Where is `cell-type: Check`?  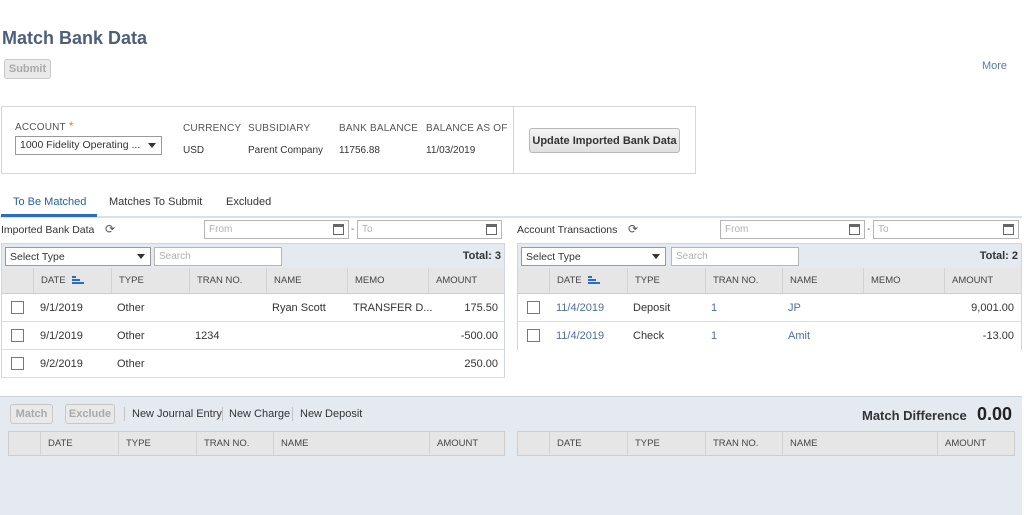 cell-type: Check is located at coordinates (649, 336).